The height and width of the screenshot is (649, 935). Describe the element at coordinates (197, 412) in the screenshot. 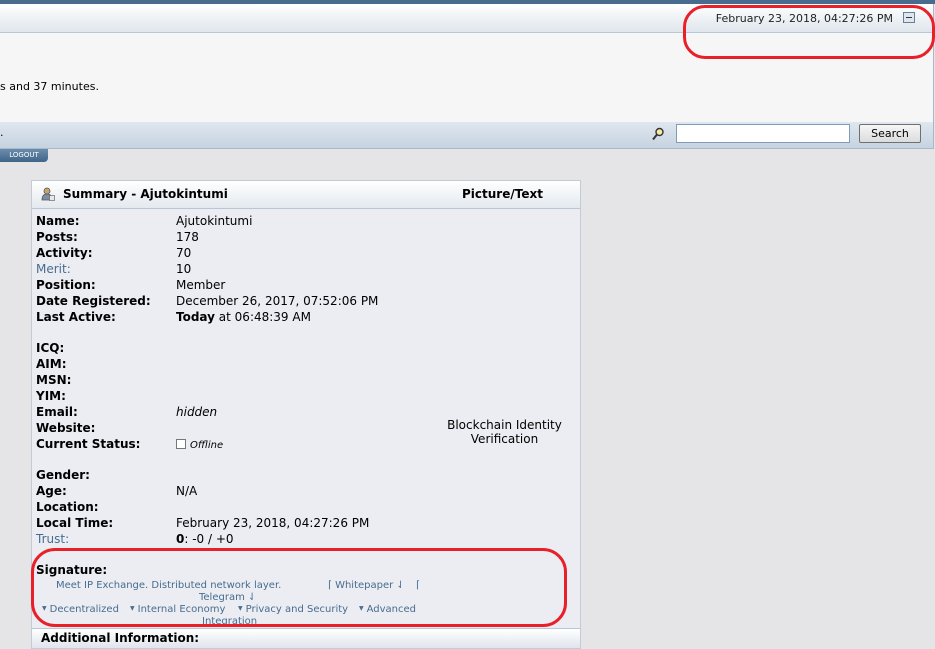

I see `email-value: hidden` at that location.